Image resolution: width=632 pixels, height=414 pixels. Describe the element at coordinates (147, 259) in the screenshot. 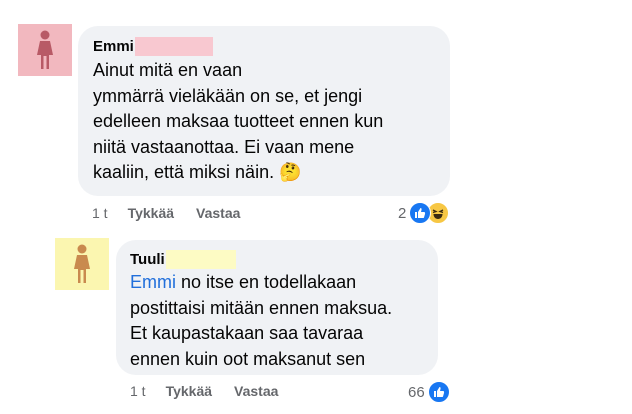

I see `comment-author: Tuuli` at that location.